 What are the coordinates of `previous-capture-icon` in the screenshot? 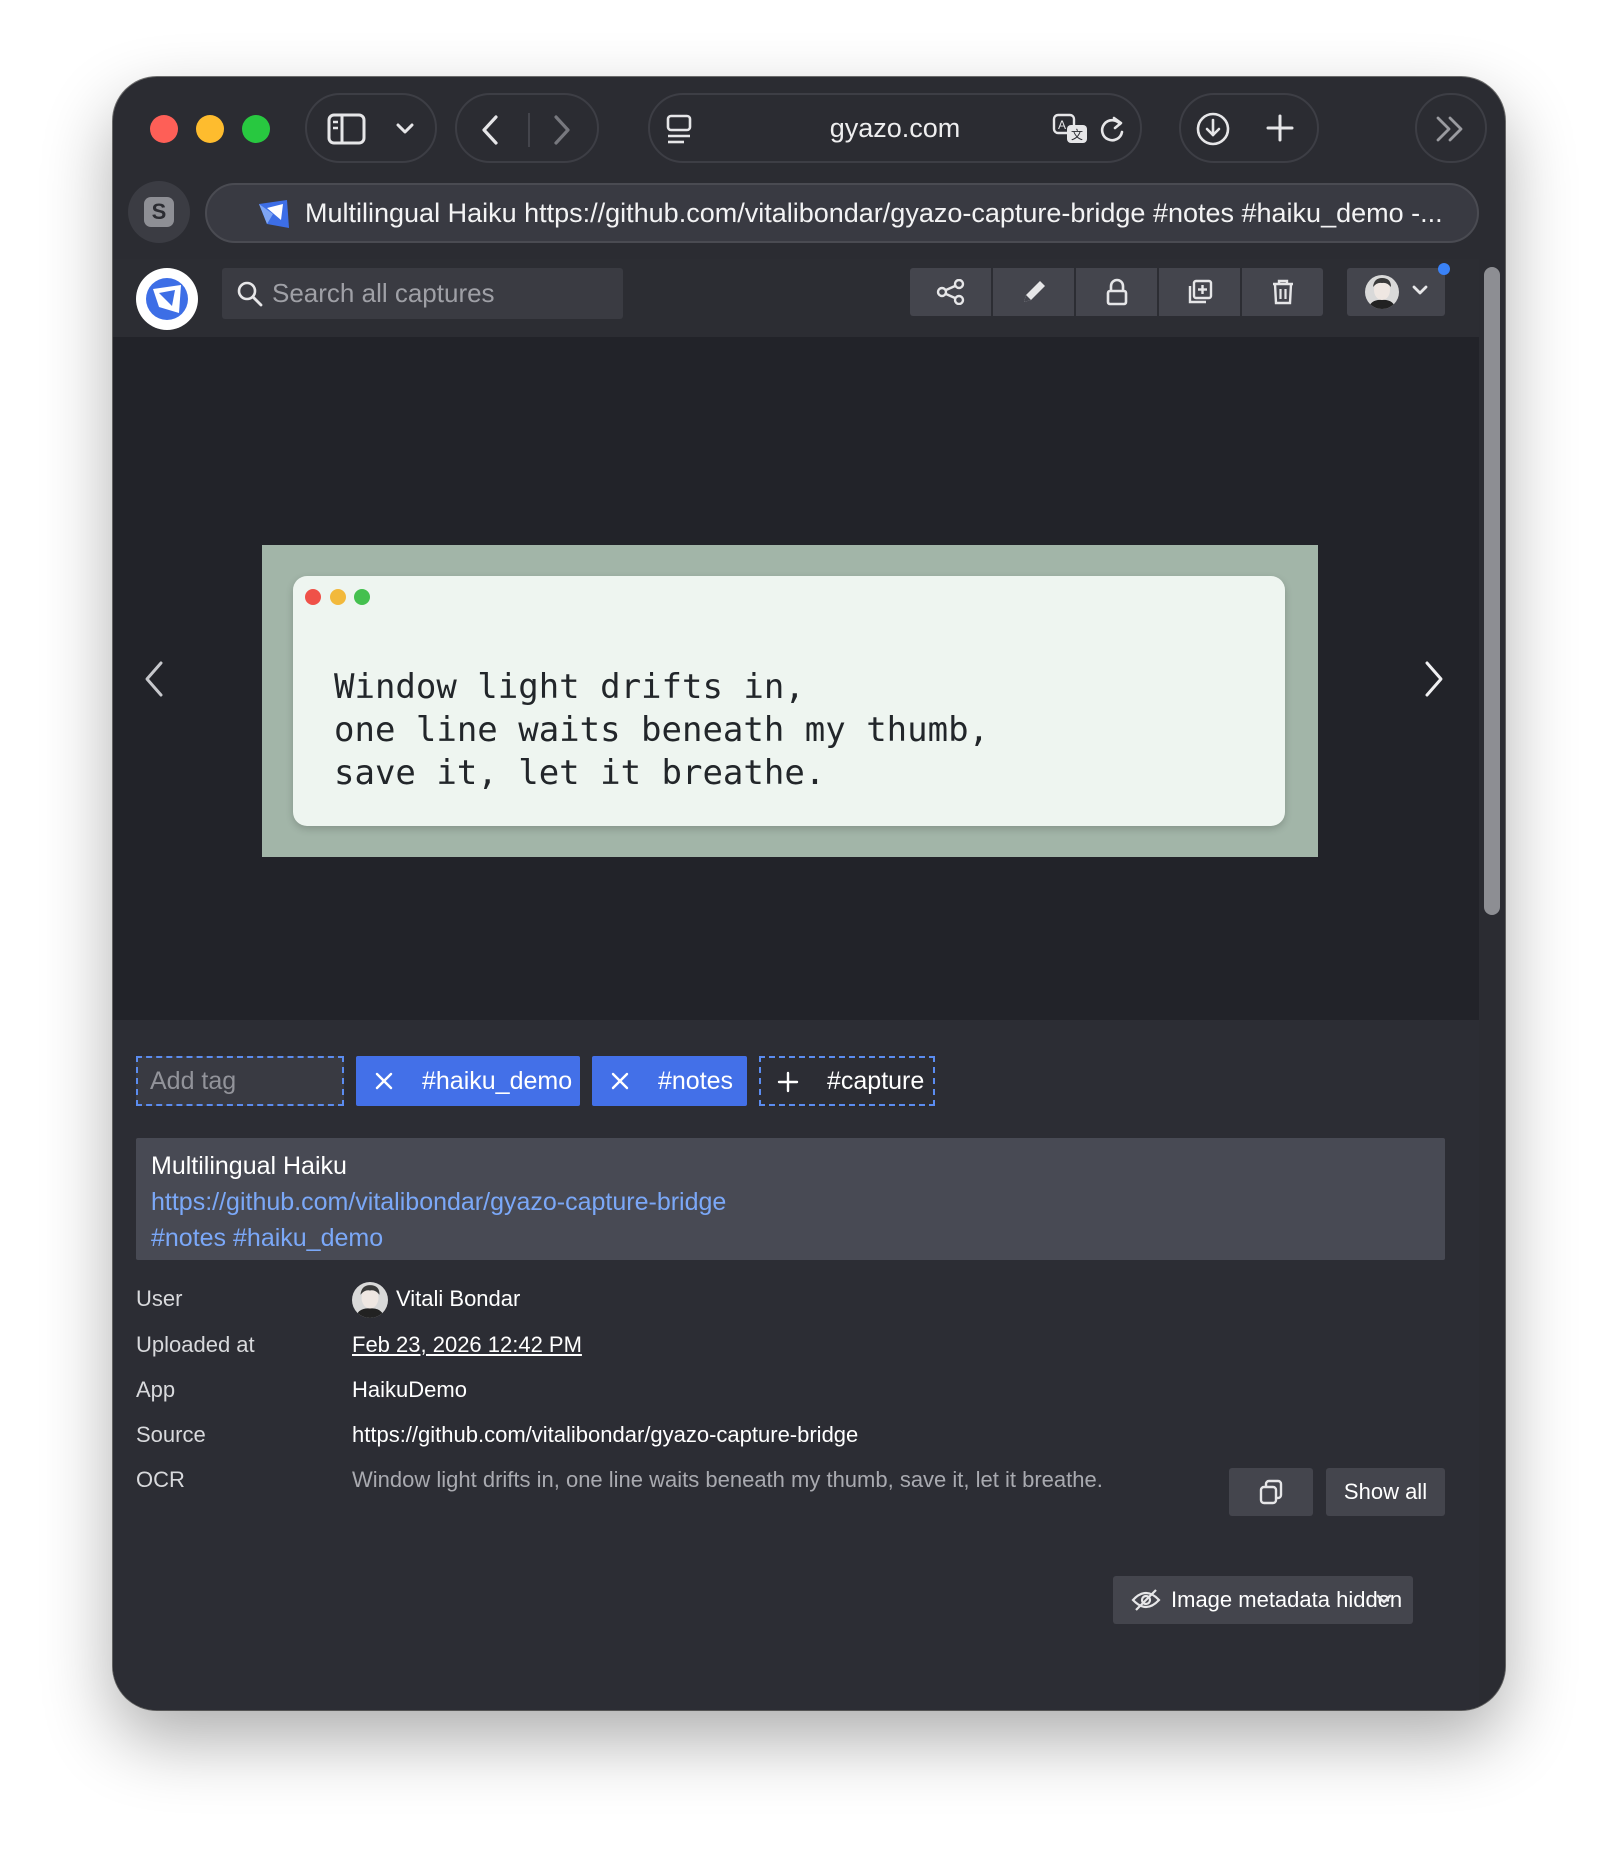 It's located at (154, 679).